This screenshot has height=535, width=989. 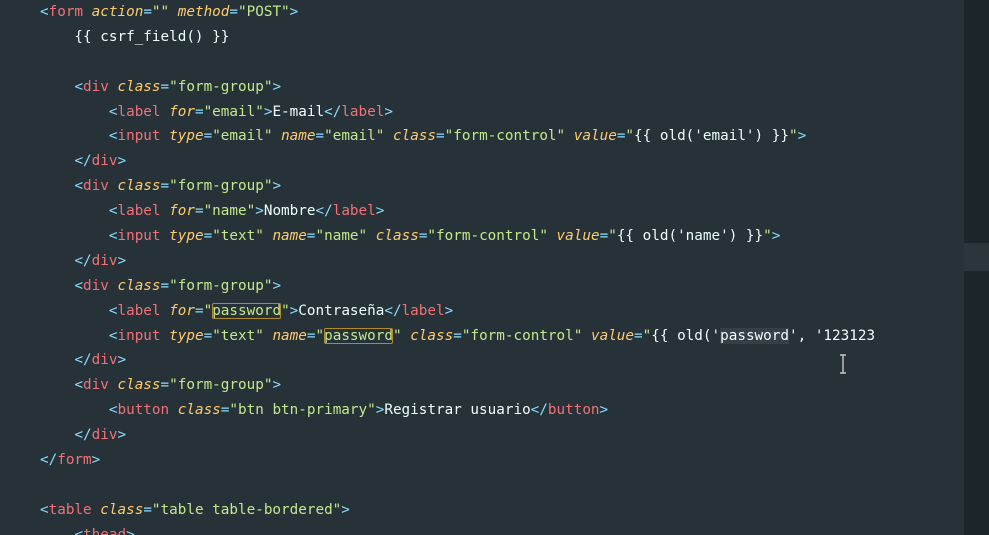 I want to click on highlighted-match: password, so click(x=358, y=335).